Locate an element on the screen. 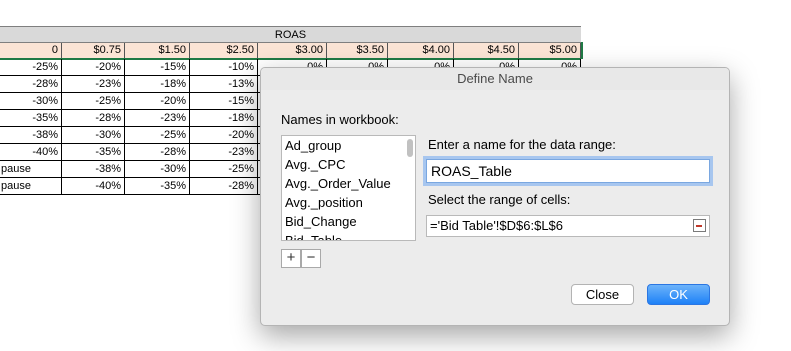 This screenshot has width=791, height=351. column-header: $3.00 is located at coordinates (292, 50).